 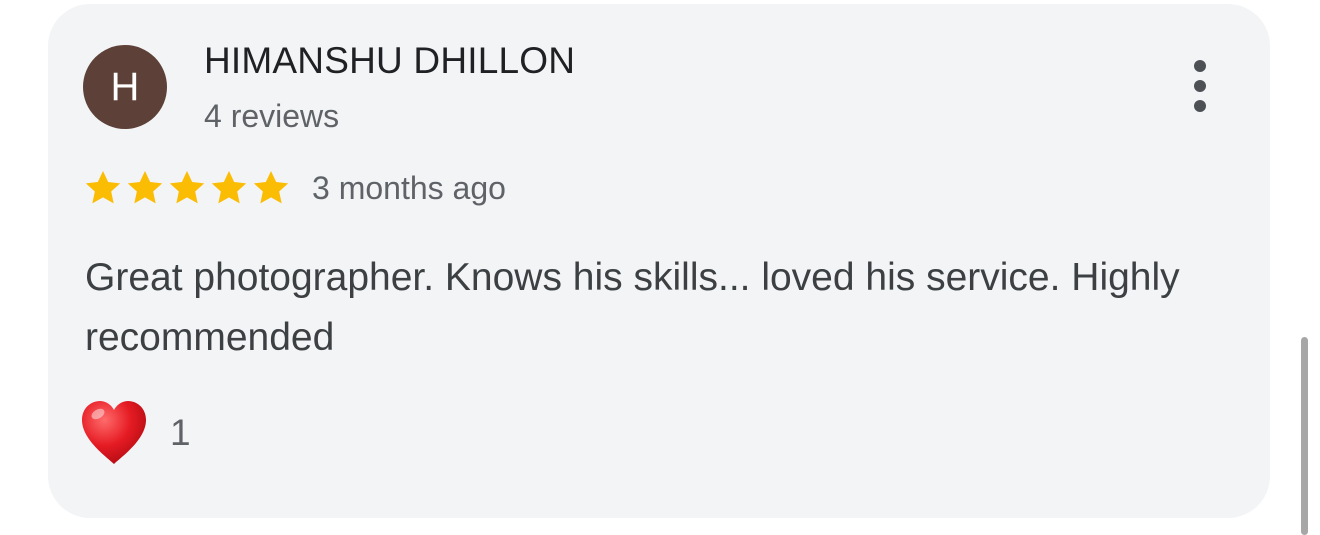 What do you see at coordinates (409, 188) in the screenshot?
I see `review-time: 3 months ago` at bounding box center [409, 188].